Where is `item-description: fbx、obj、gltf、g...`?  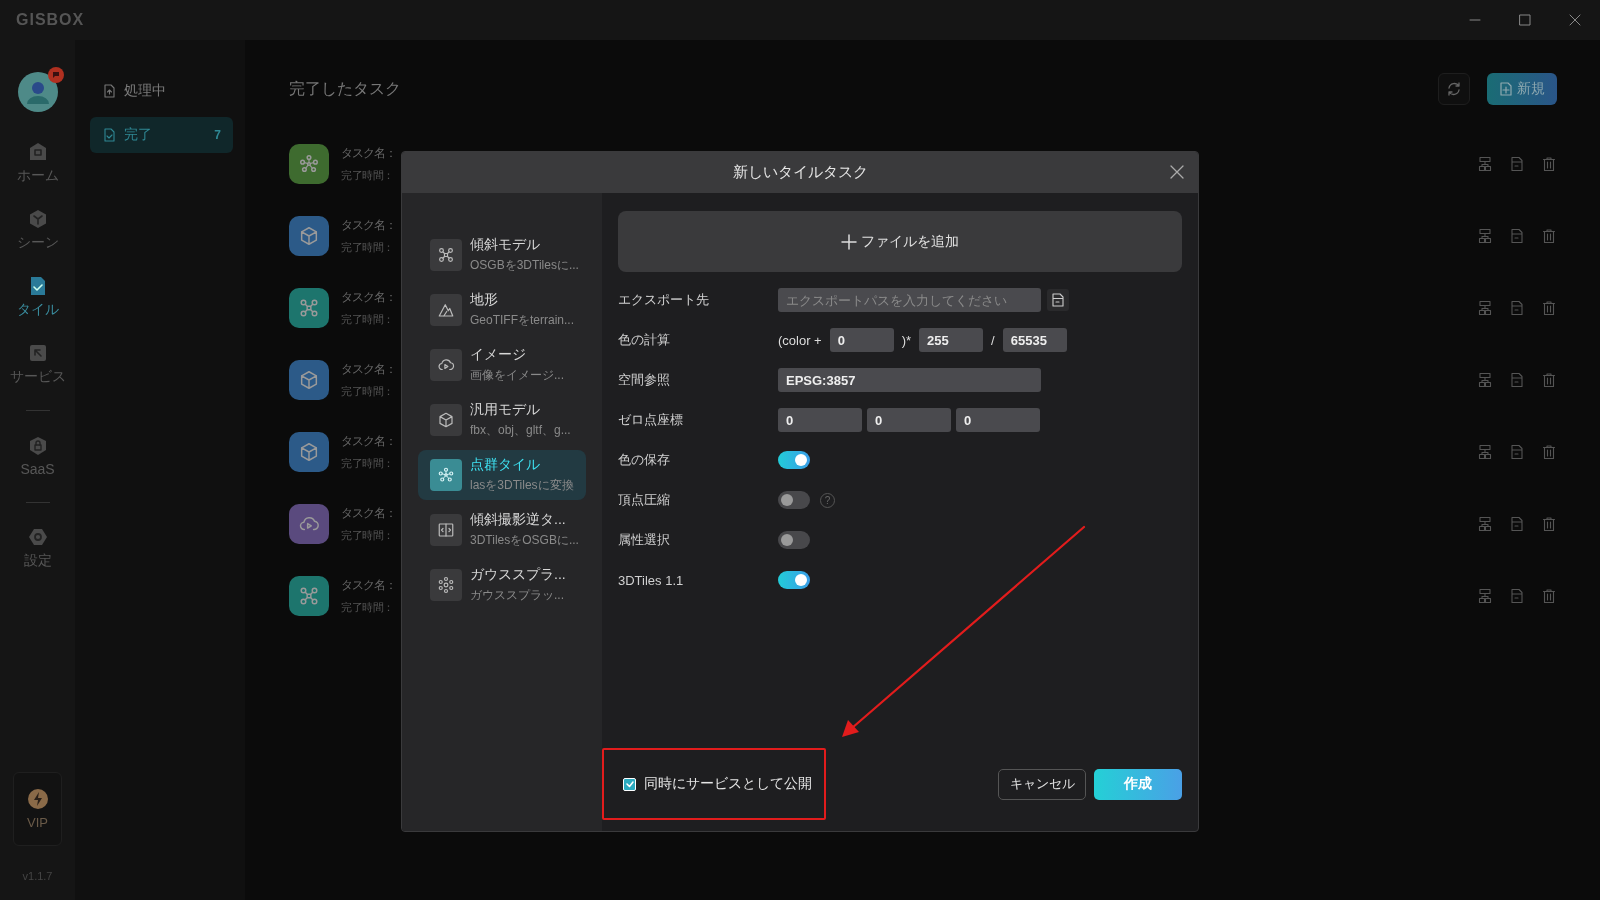
item-description: fbx、obj、gltf、g... is located at coordinates (520, 430).